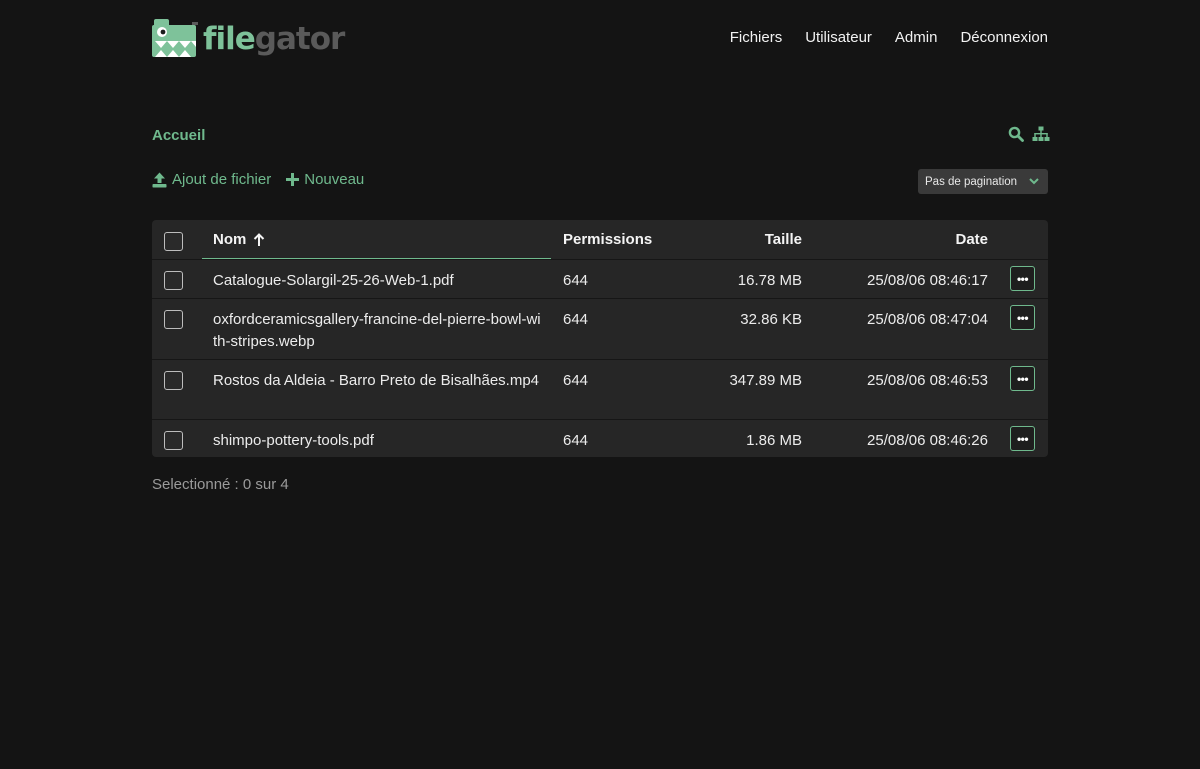 Image resolution: width=1200 pixels, height=769 pixels. Describe the element at coordinates (173, 241) in the screenshot. I see `select-all-checkbox` at that location.